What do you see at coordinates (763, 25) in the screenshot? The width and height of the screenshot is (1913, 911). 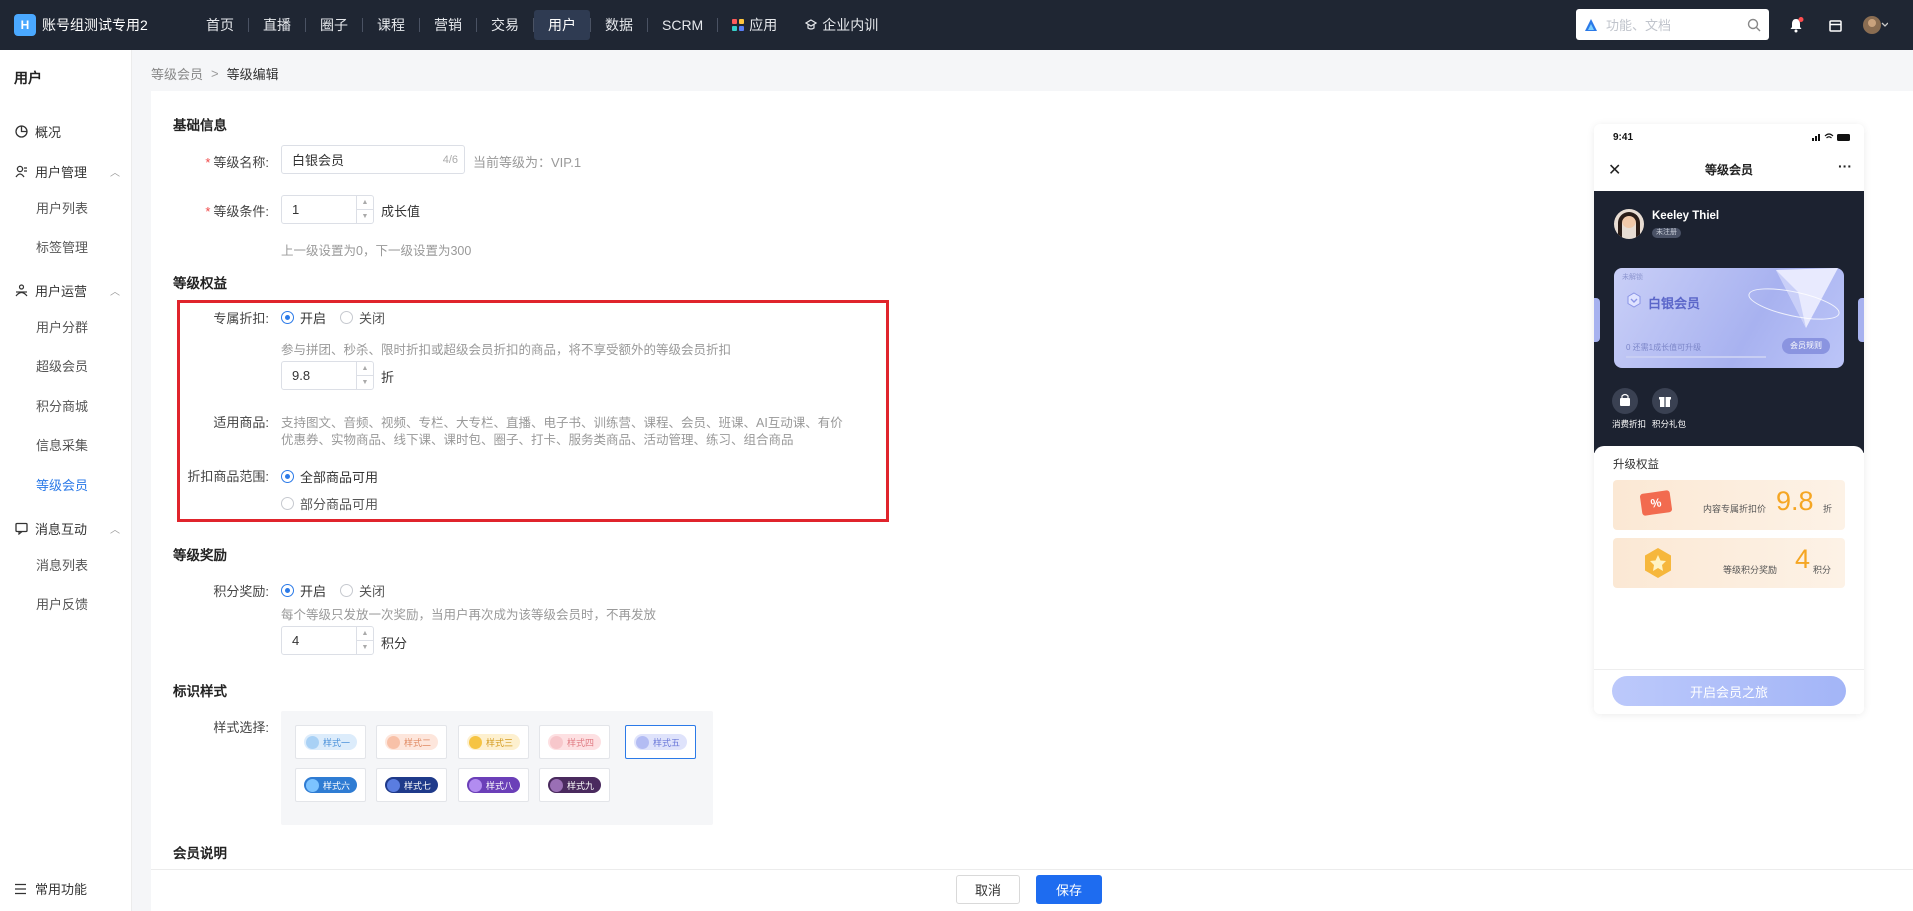 I see `nav-apps-label: 应用` at bounding box center [763, 25].